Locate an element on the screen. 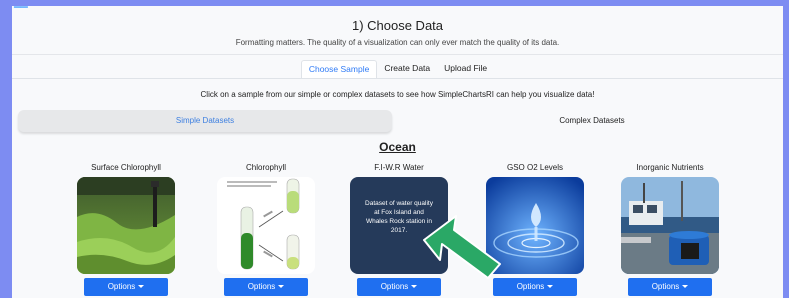 This screenshot has height=298, width=789. data-source-tabs: Choose Sample Create Data Upload File is located at coordinates (397, 69).